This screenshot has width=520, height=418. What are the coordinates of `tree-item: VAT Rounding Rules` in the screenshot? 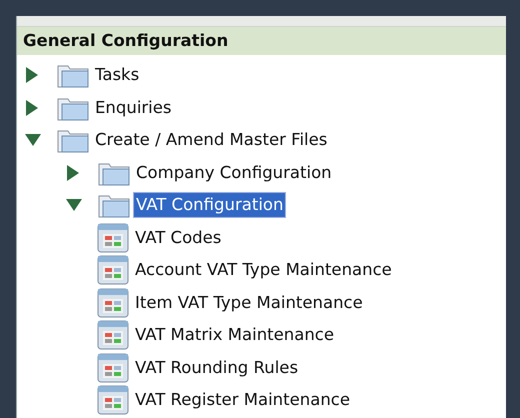 It's located at (216, 368).